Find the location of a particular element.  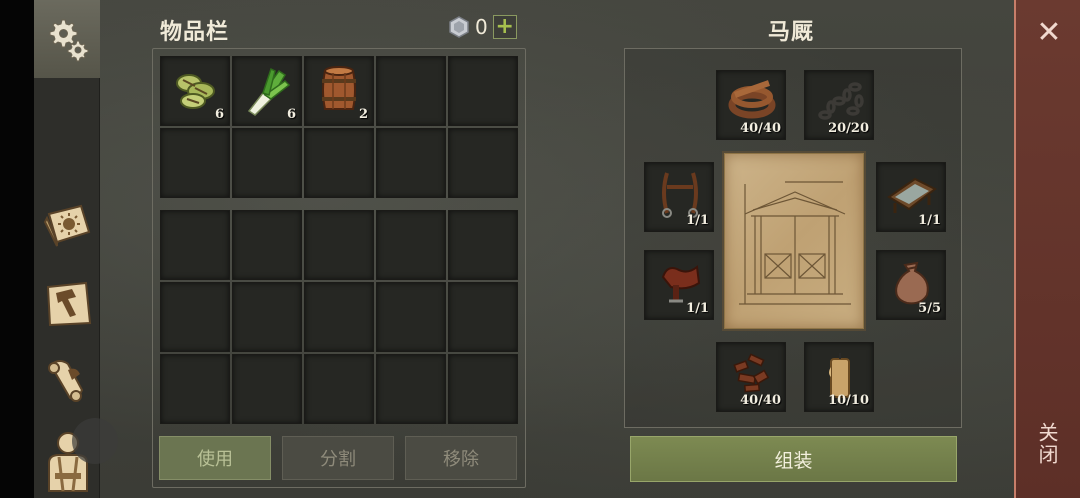

inventory-title: 物品栏 is located at coordinates (195, 32).